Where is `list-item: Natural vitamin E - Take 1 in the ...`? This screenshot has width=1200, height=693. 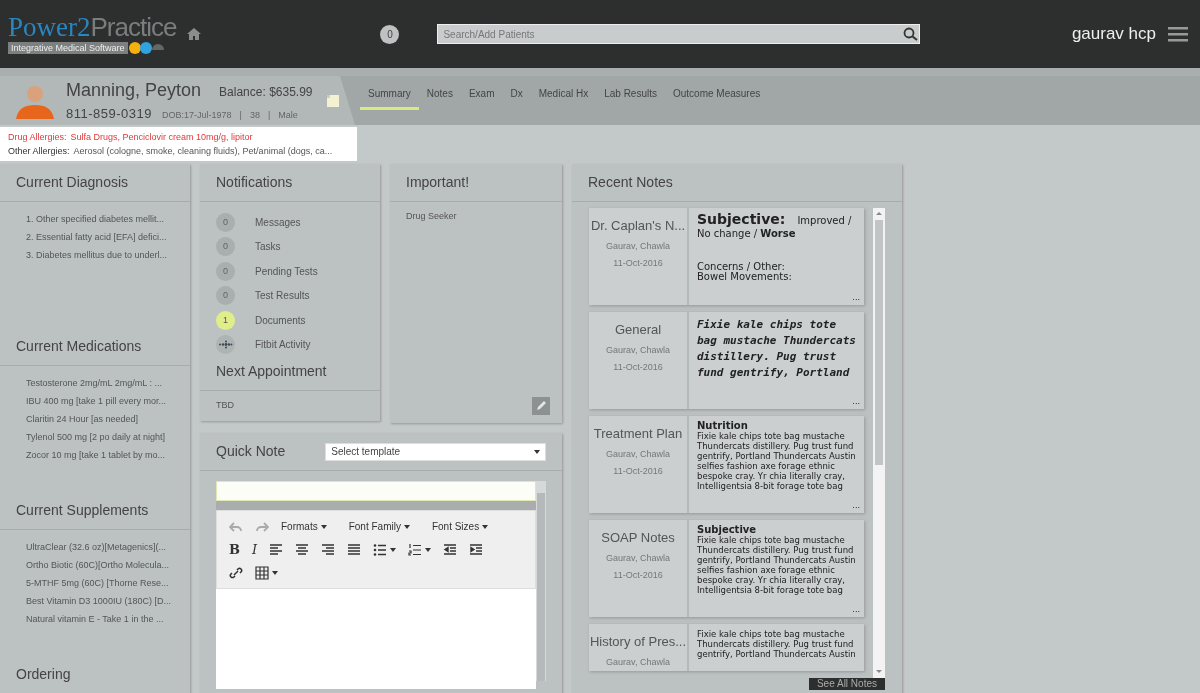 list-item: Natural vitamin E - Take 1 in the ... is located at coordinates (95, 619).